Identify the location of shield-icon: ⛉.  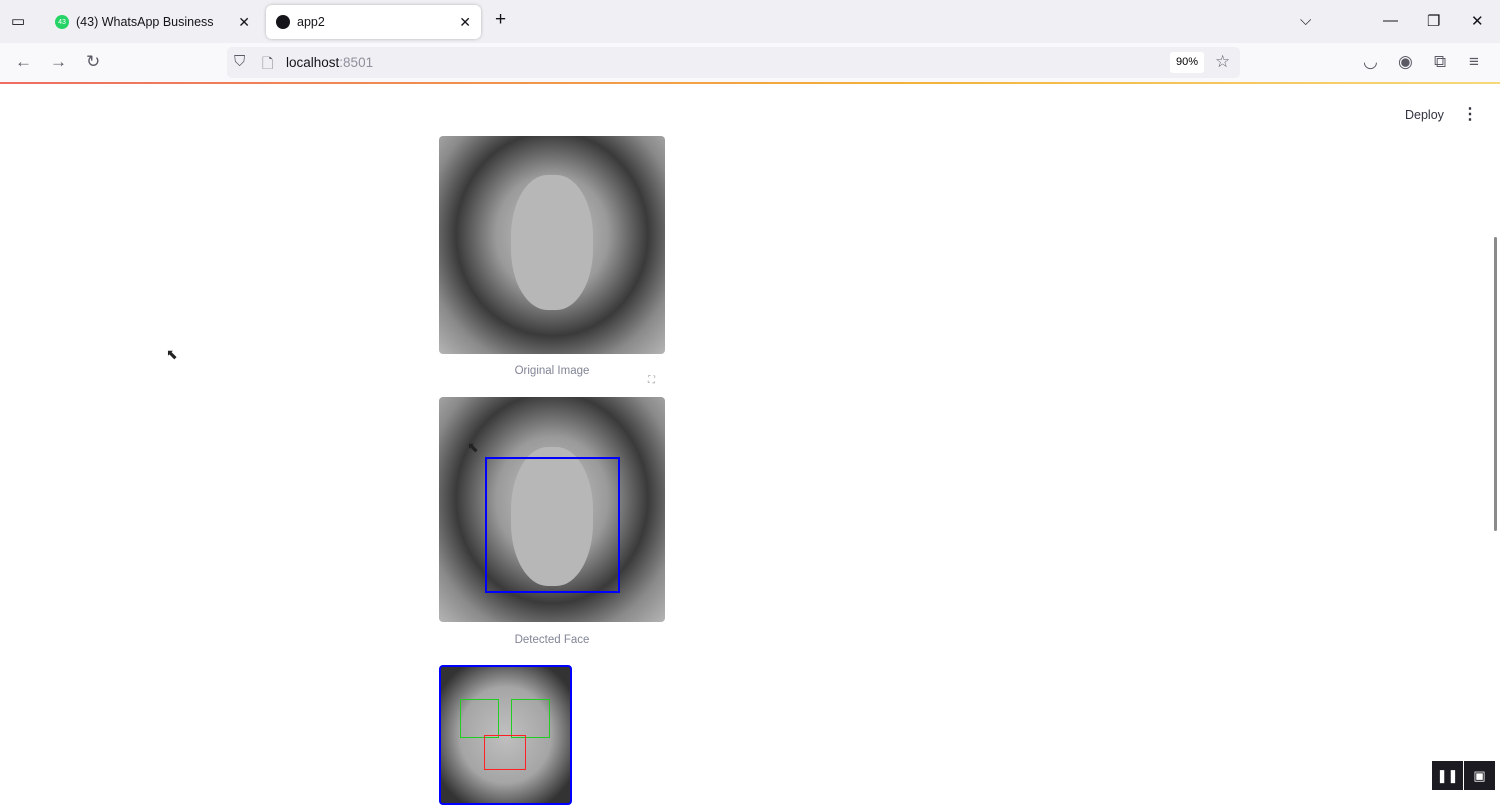
(239, 61).